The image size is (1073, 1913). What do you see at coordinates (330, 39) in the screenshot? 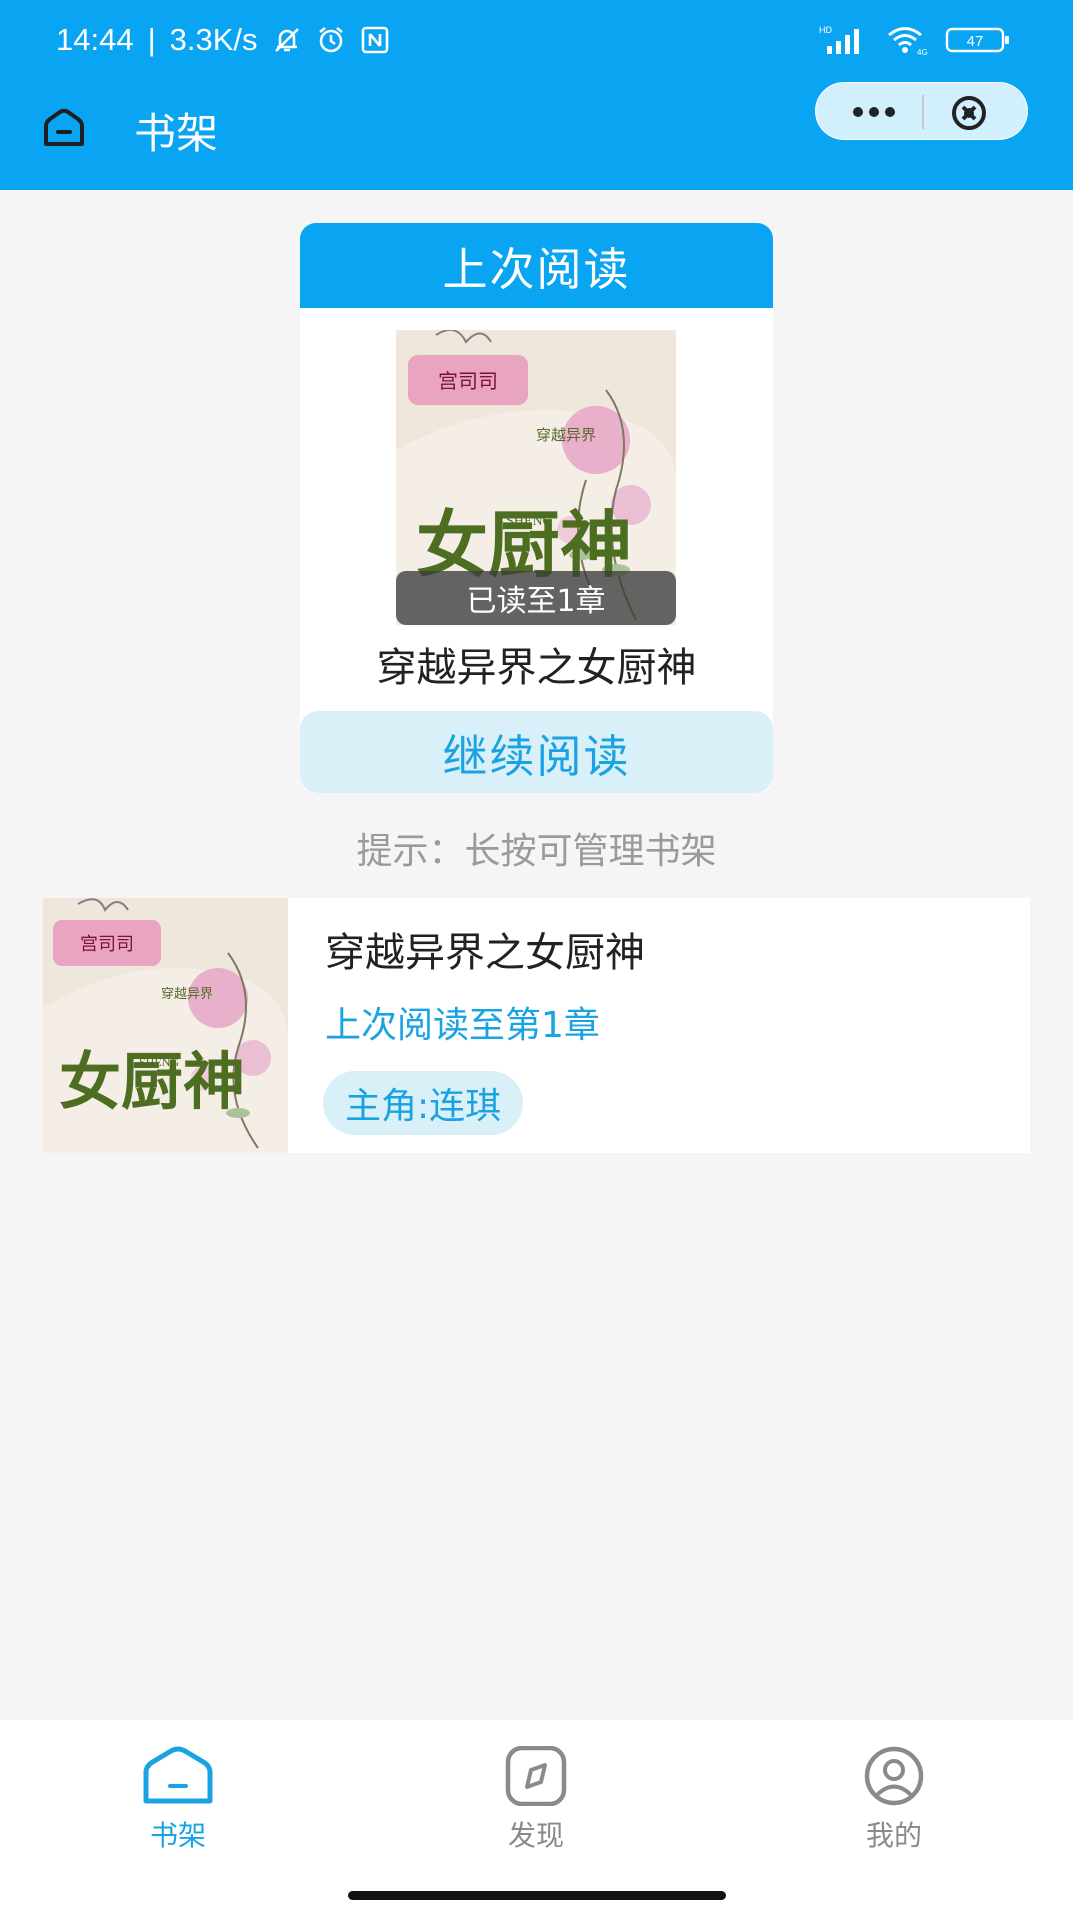
I see `alarm-icon` at bounding box center [330, 39].